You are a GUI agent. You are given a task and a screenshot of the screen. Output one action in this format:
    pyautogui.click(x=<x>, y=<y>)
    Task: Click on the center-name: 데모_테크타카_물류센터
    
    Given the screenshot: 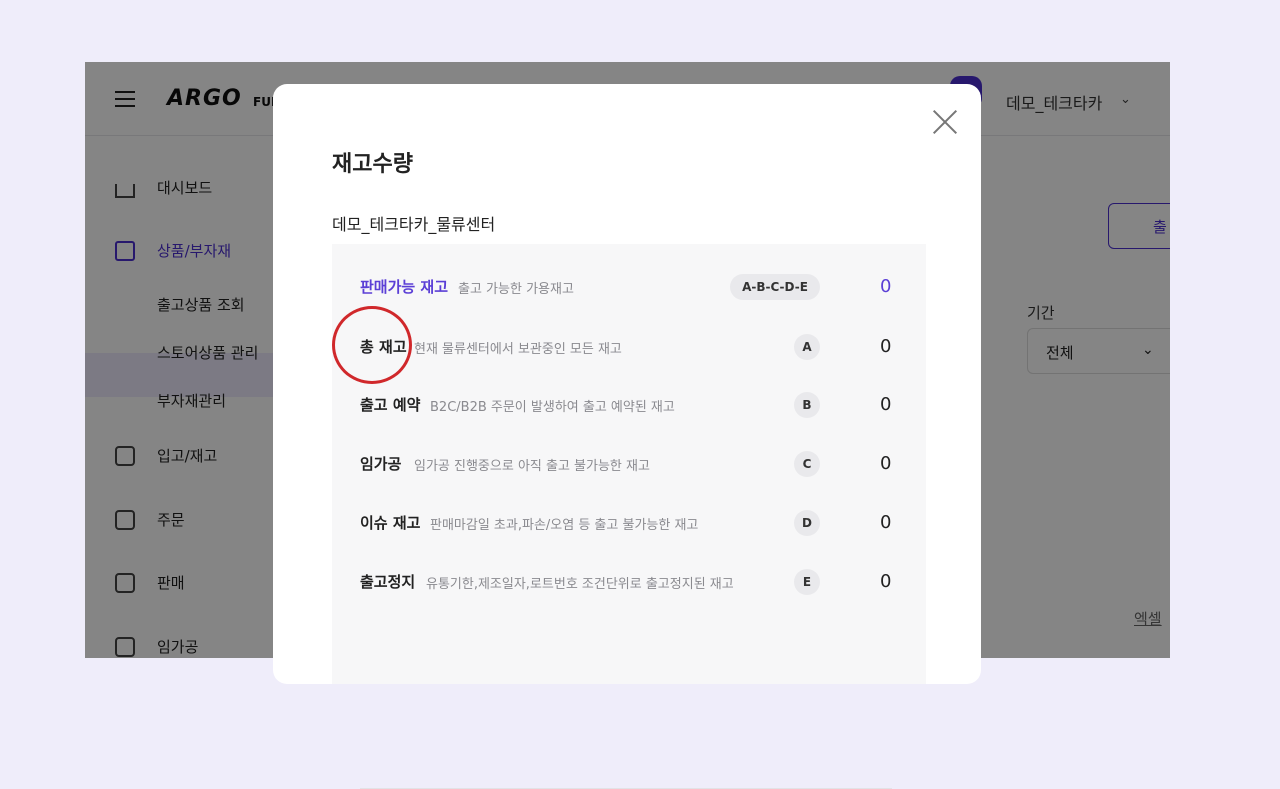 What is the action you would take?
    pyautogui.click(x=414, y=224)
    